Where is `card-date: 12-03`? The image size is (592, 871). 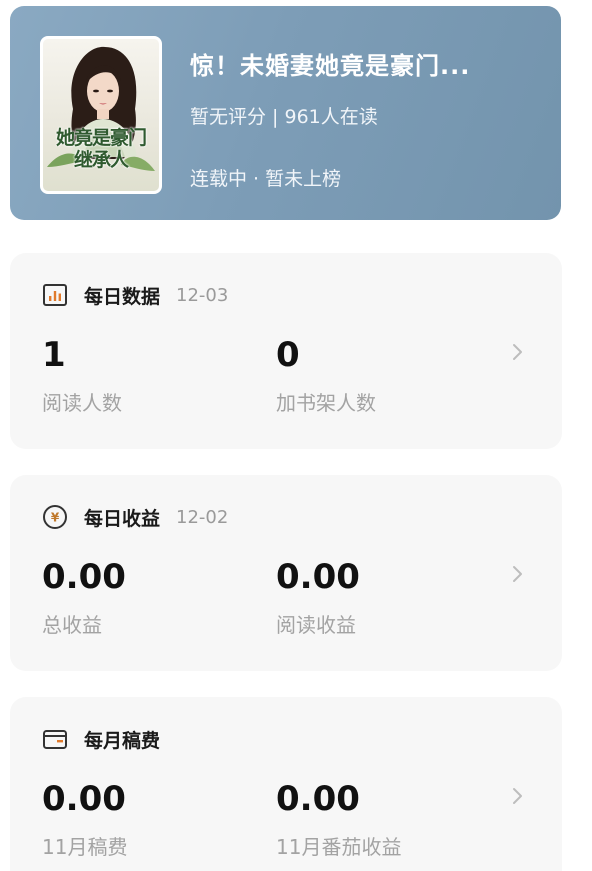
card-date: 12-03 is located at coordinates (202, 295).